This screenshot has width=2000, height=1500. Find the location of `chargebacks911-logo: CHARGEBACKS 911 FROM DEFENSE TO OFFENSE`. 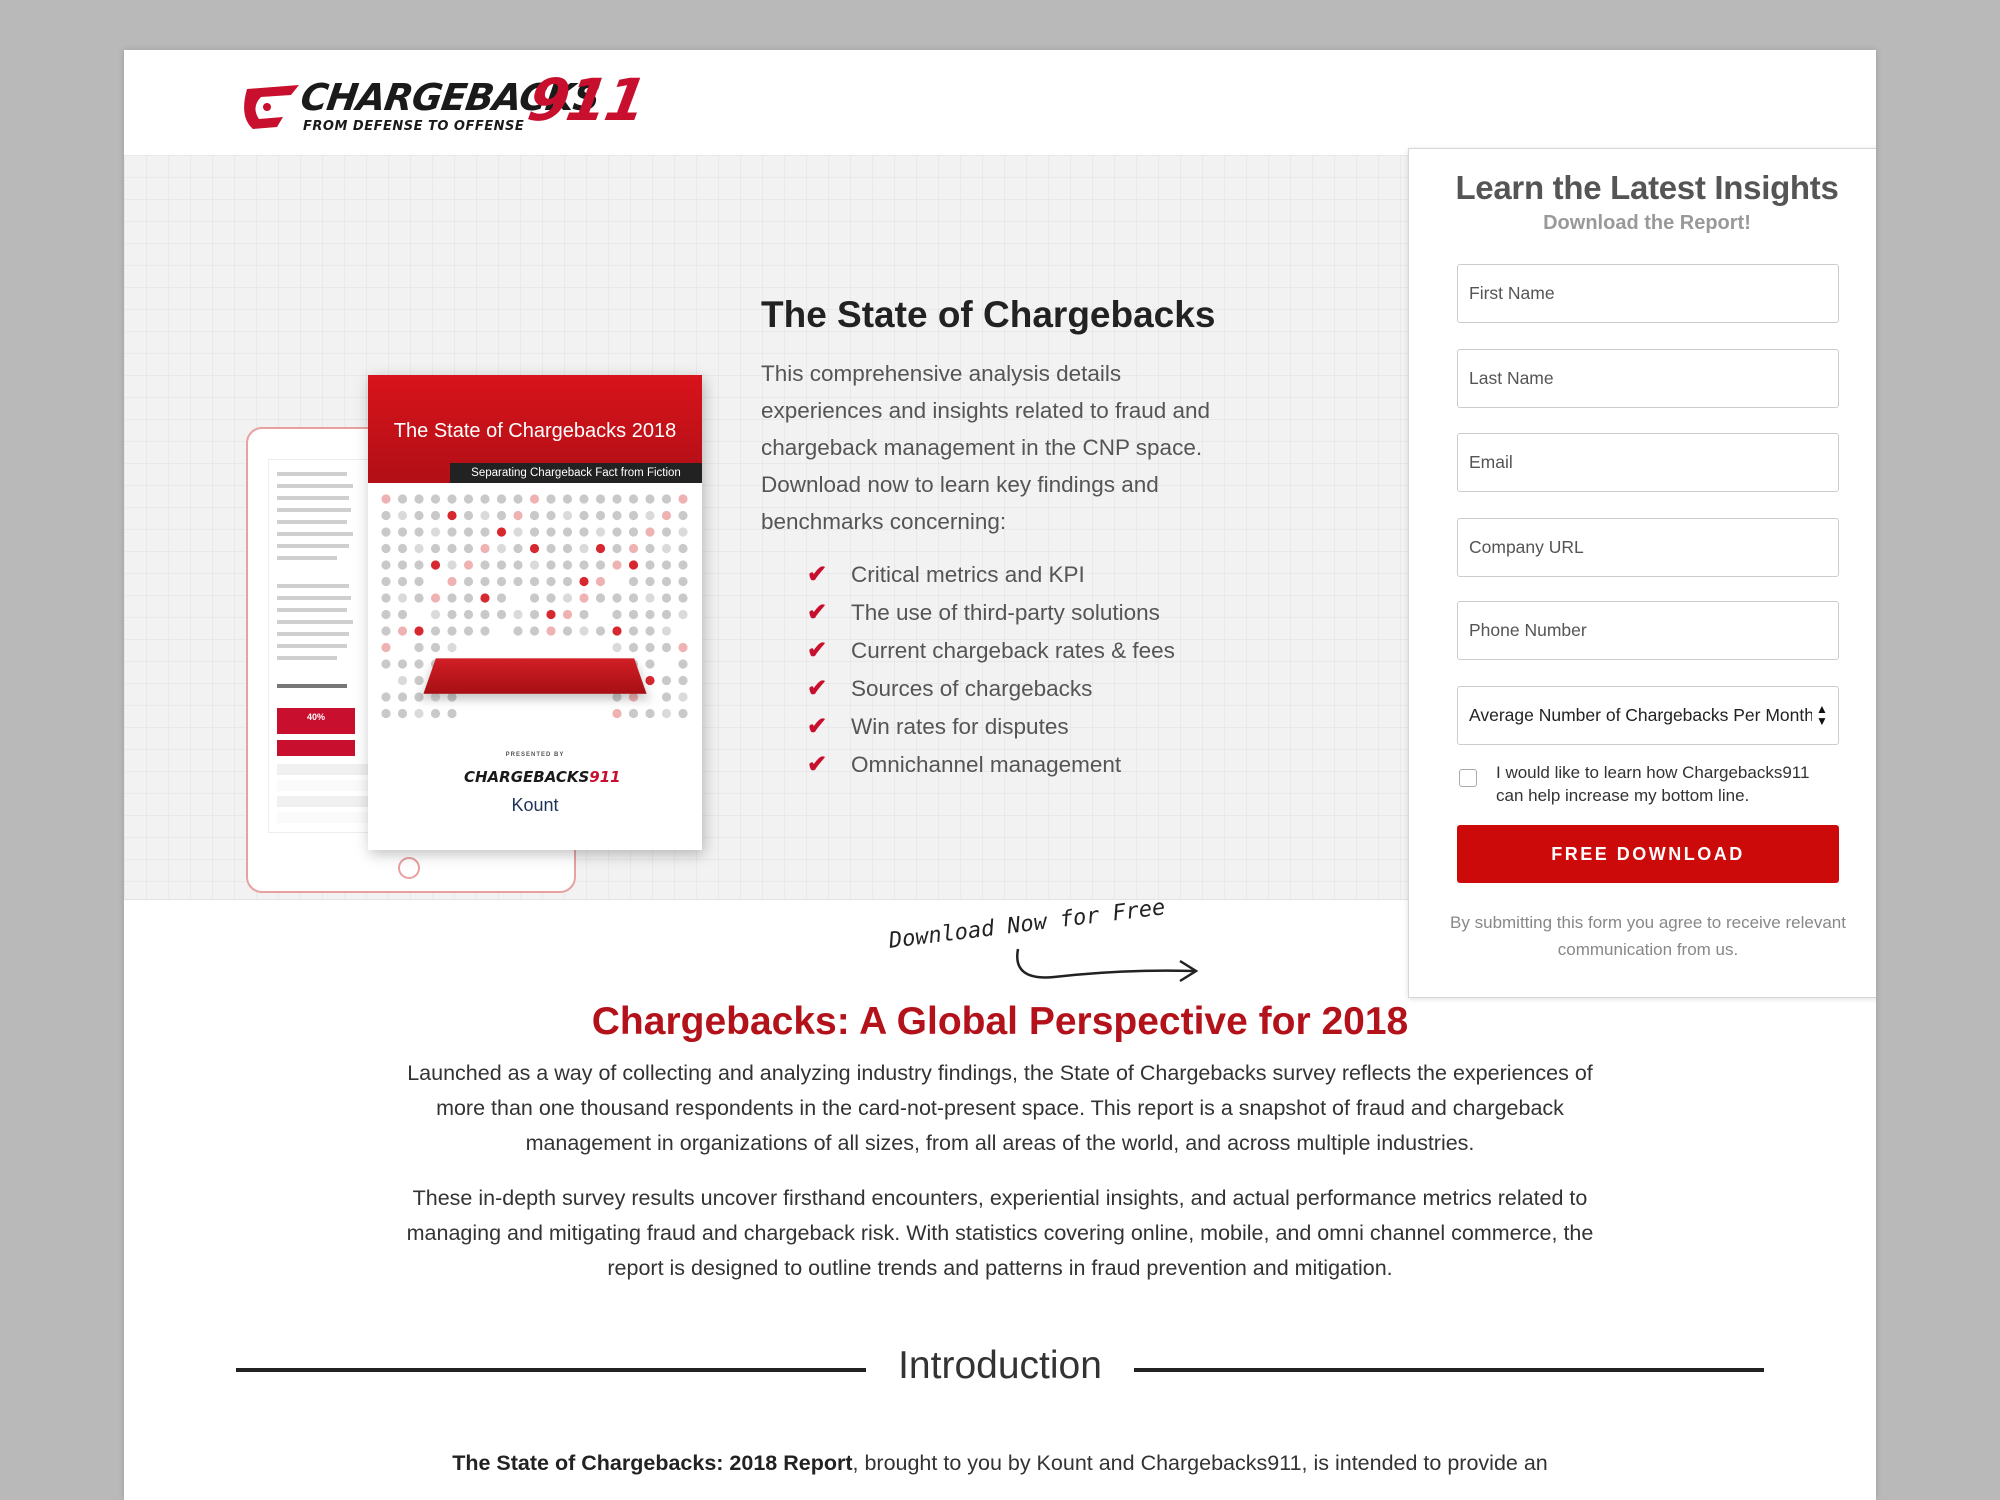

chargebacks911-logo: CHARGEBACKS 911 FROM DEFENSE TO OFFENSE is located at coordinates (444, 105).